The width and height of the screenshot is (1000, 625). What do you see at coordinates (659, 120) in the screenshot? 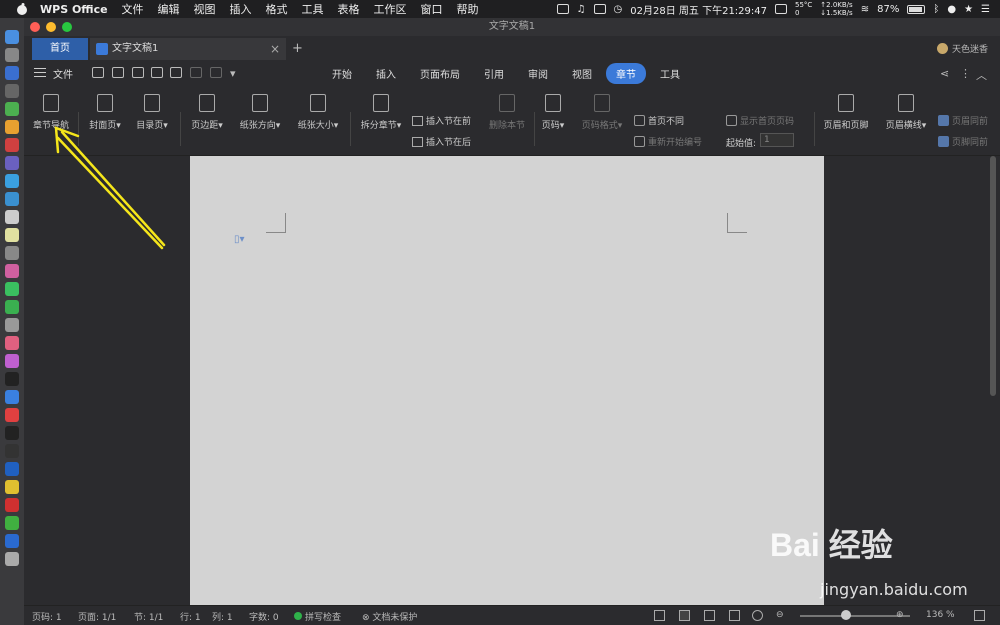
I see `first-page-different-checkbox: 首页不同` at bounding box center [659, 120].